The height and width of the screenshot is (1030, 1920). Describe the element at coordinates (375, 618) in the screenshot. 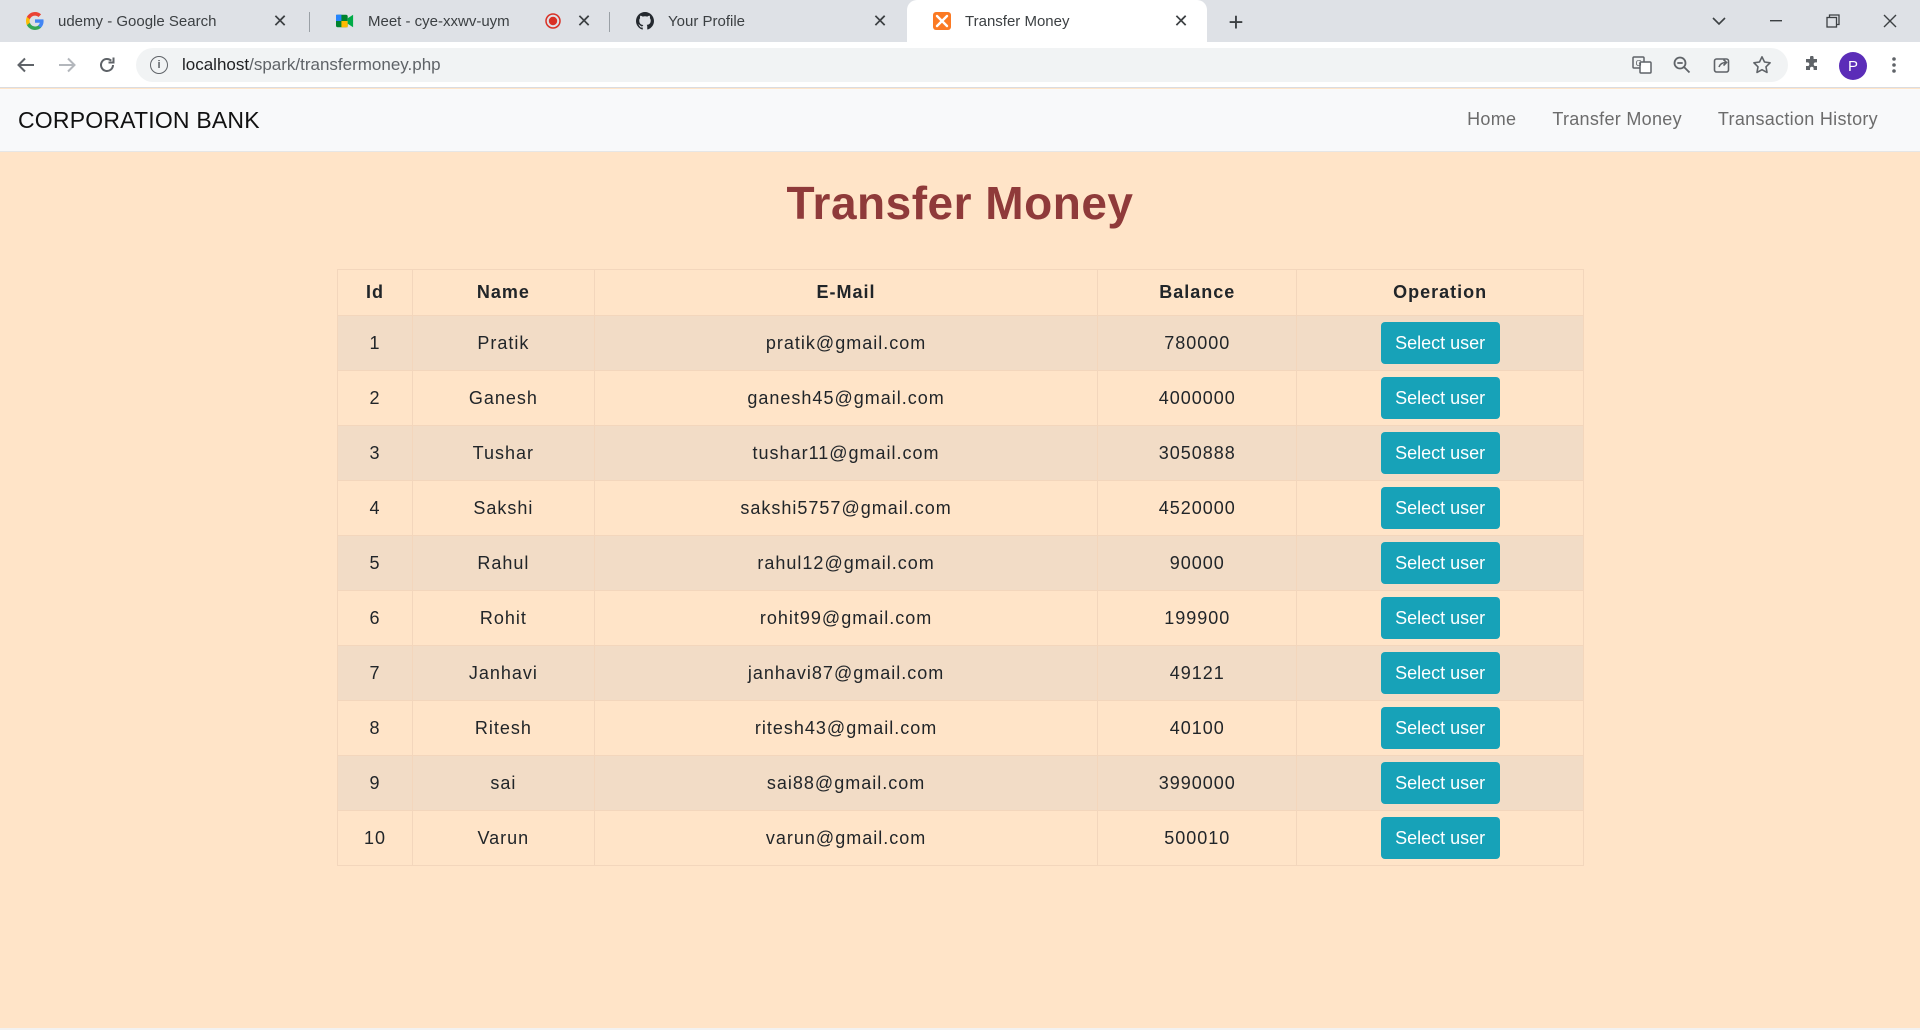

I see `cell-id: 6` at that location.